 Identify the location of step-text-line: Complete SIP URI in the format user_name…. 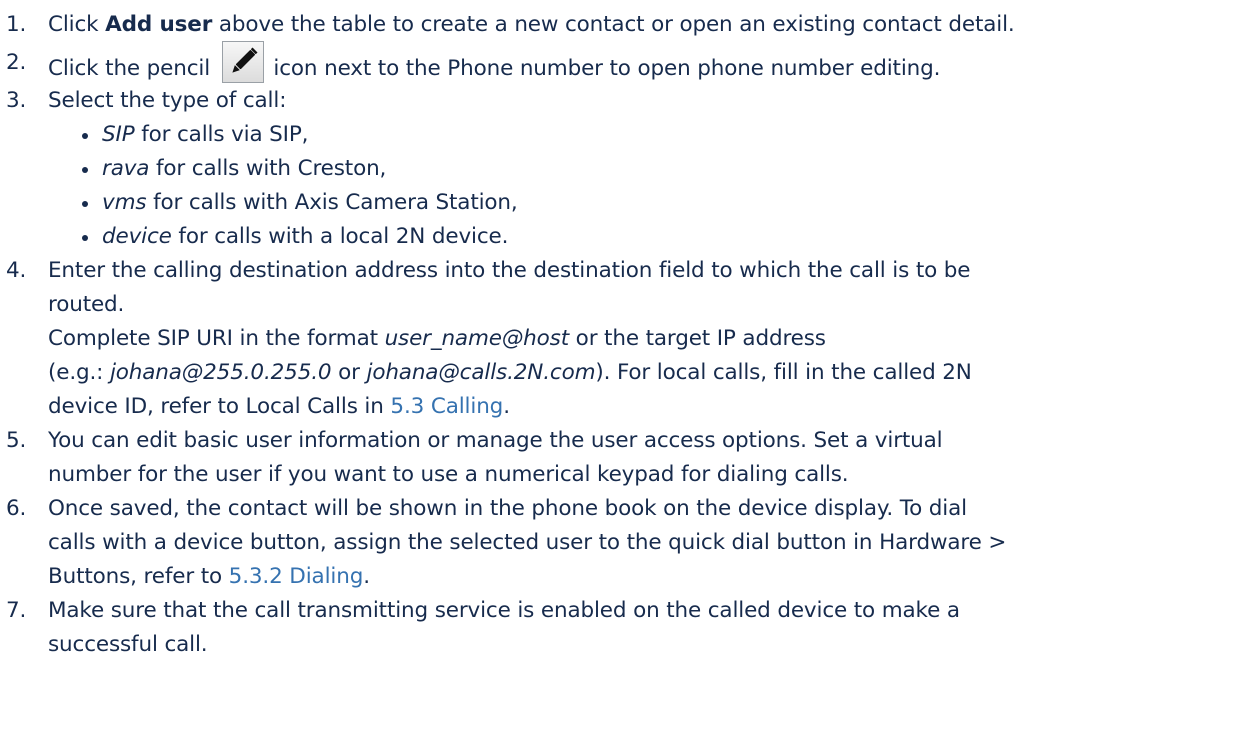
(645, 339).